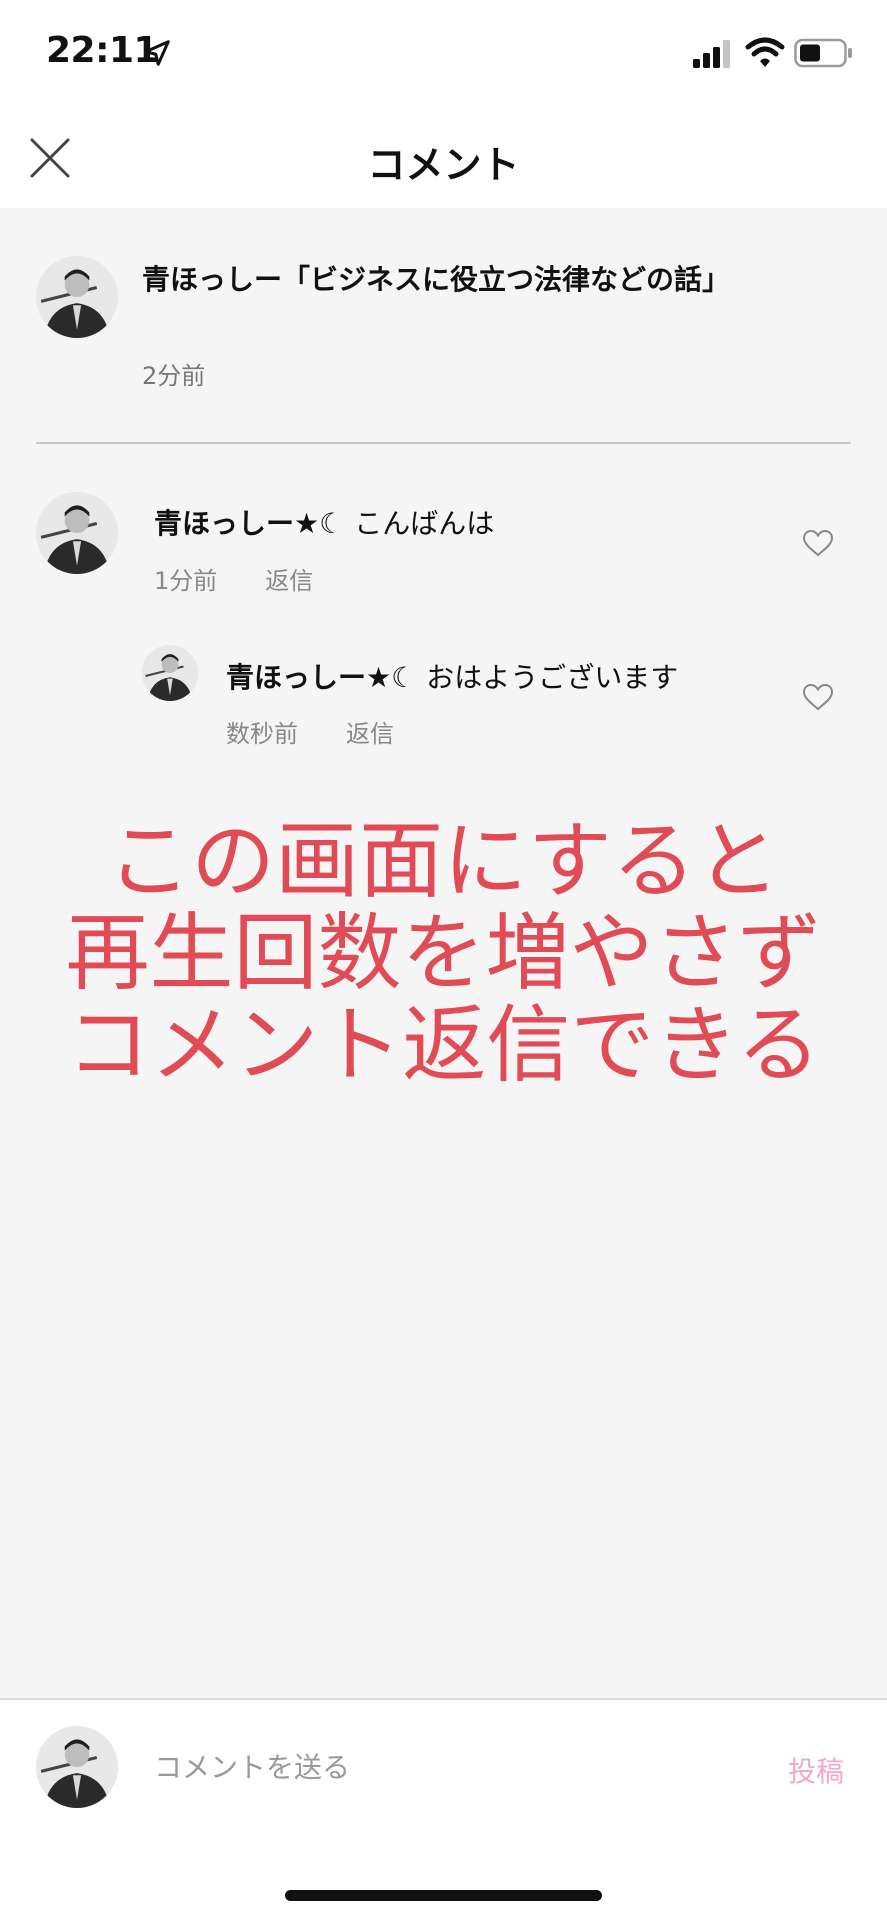  Describe the element at coordinates (436, 279) in the screenshot. I see `post-author: 青ほっしー「ビジネスに役立つ法律などの話」` at that location.